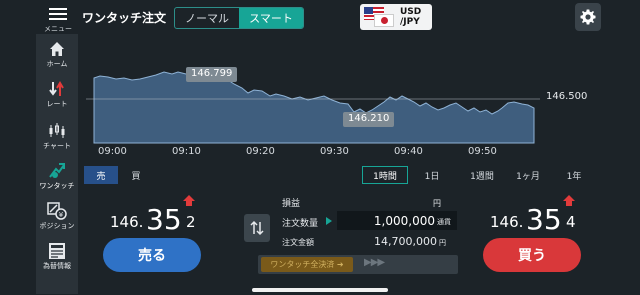 The image size is (640, 295). I want to click on last-price-label: 146.500, so click(567, 96).